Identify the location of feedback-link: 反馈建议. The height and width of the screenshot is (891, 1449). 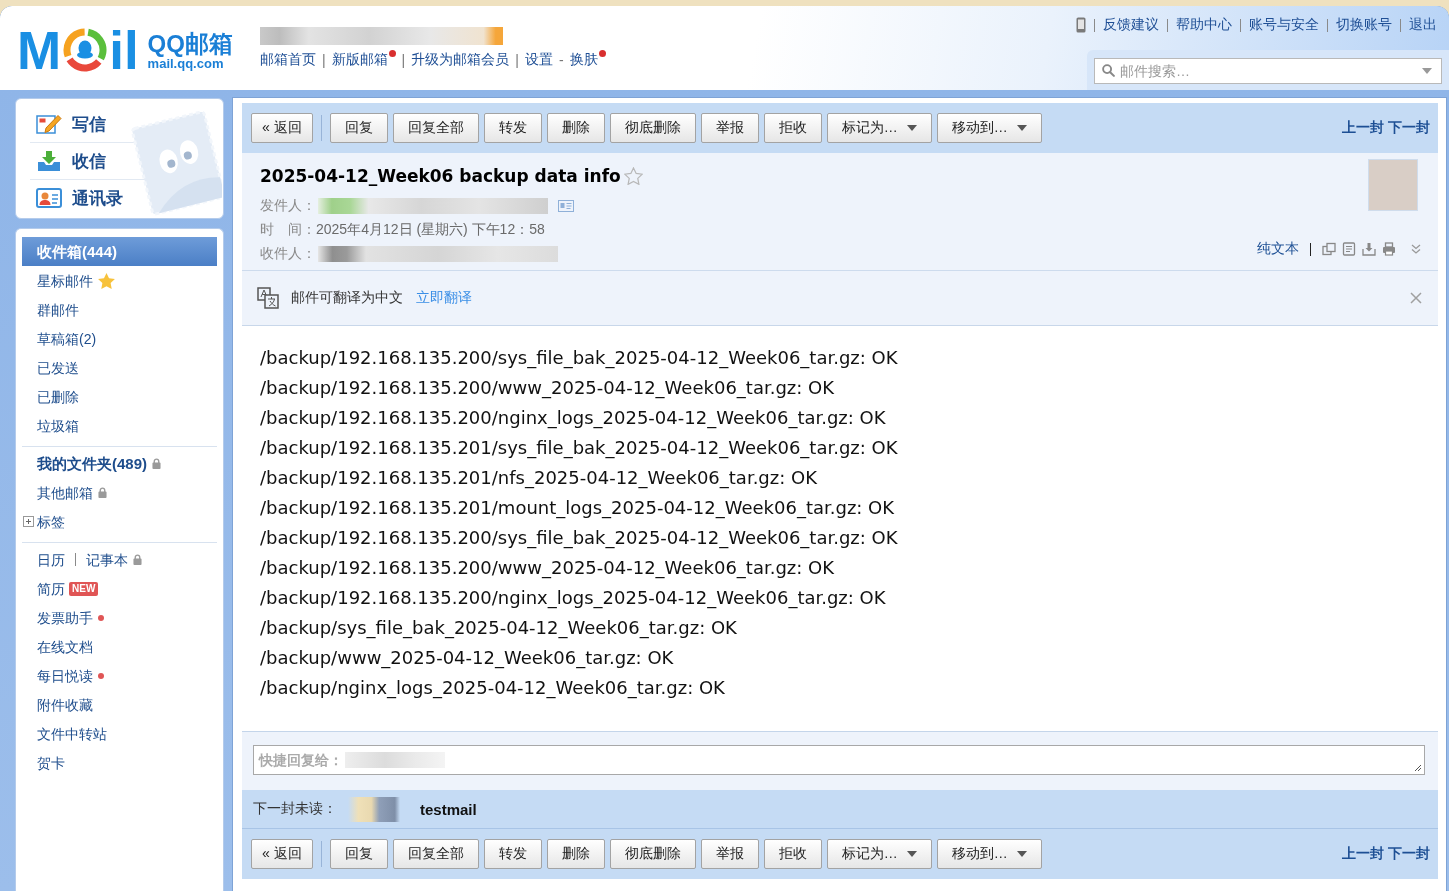
(1131, 25).